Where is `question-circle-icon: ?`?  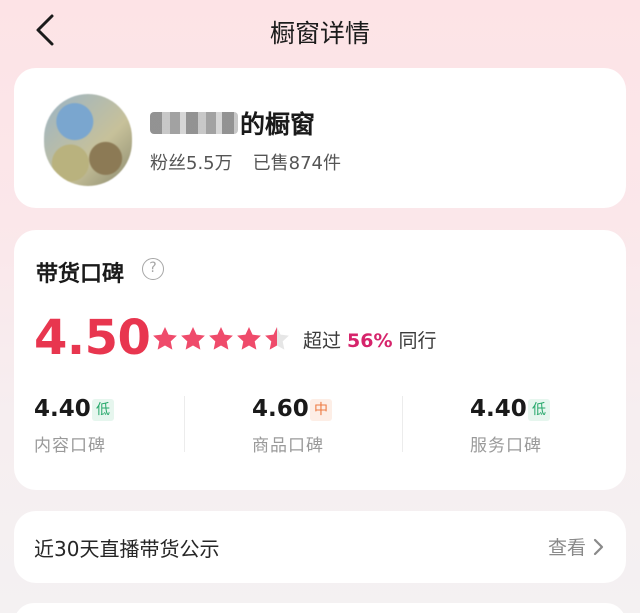
question-circle-icon: ? is located at coordinates (153, 269).